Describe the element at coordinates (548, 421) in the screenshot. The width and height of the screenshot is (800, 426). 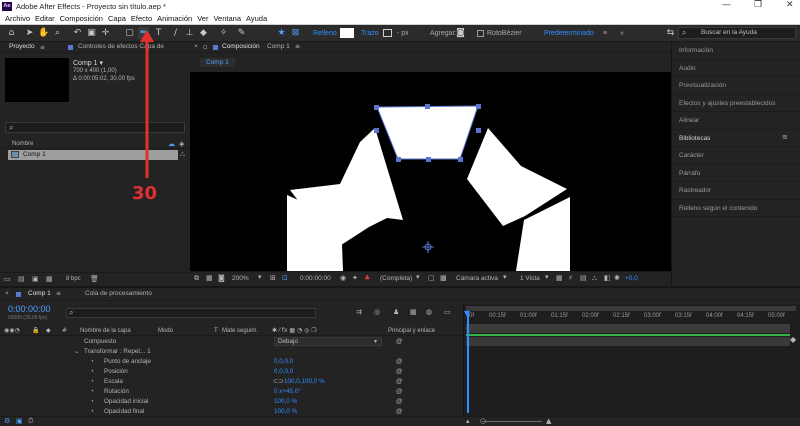
I see `zoom-in-icon: ▲` at that location.